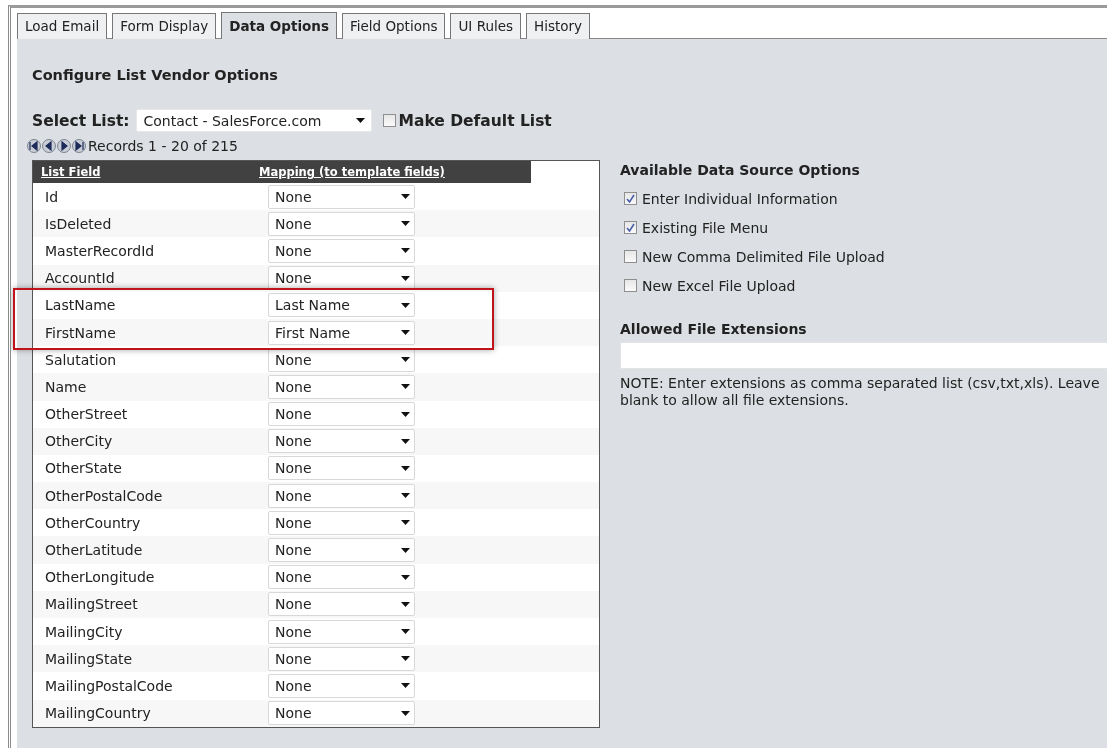 The height and width of the screenshot is (748, 1107). I want to click on table-cell-text: MailingState, so click(89, 658).